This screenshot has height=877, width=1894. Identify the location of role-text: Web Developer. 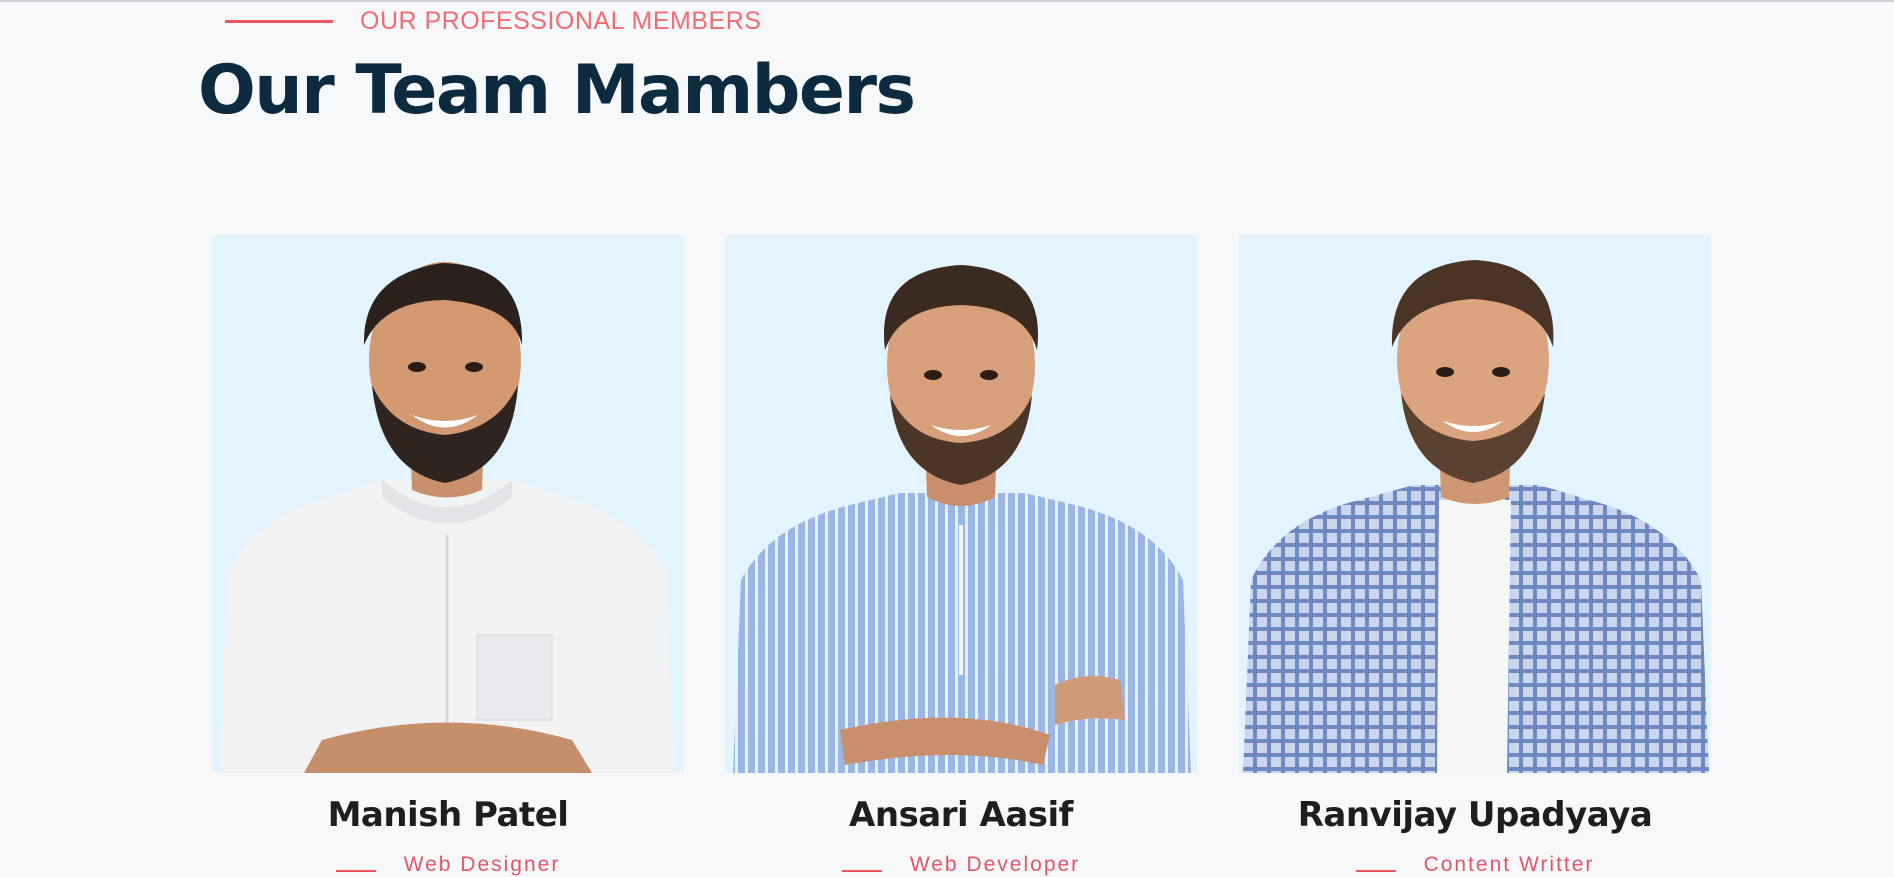
(995, 864).